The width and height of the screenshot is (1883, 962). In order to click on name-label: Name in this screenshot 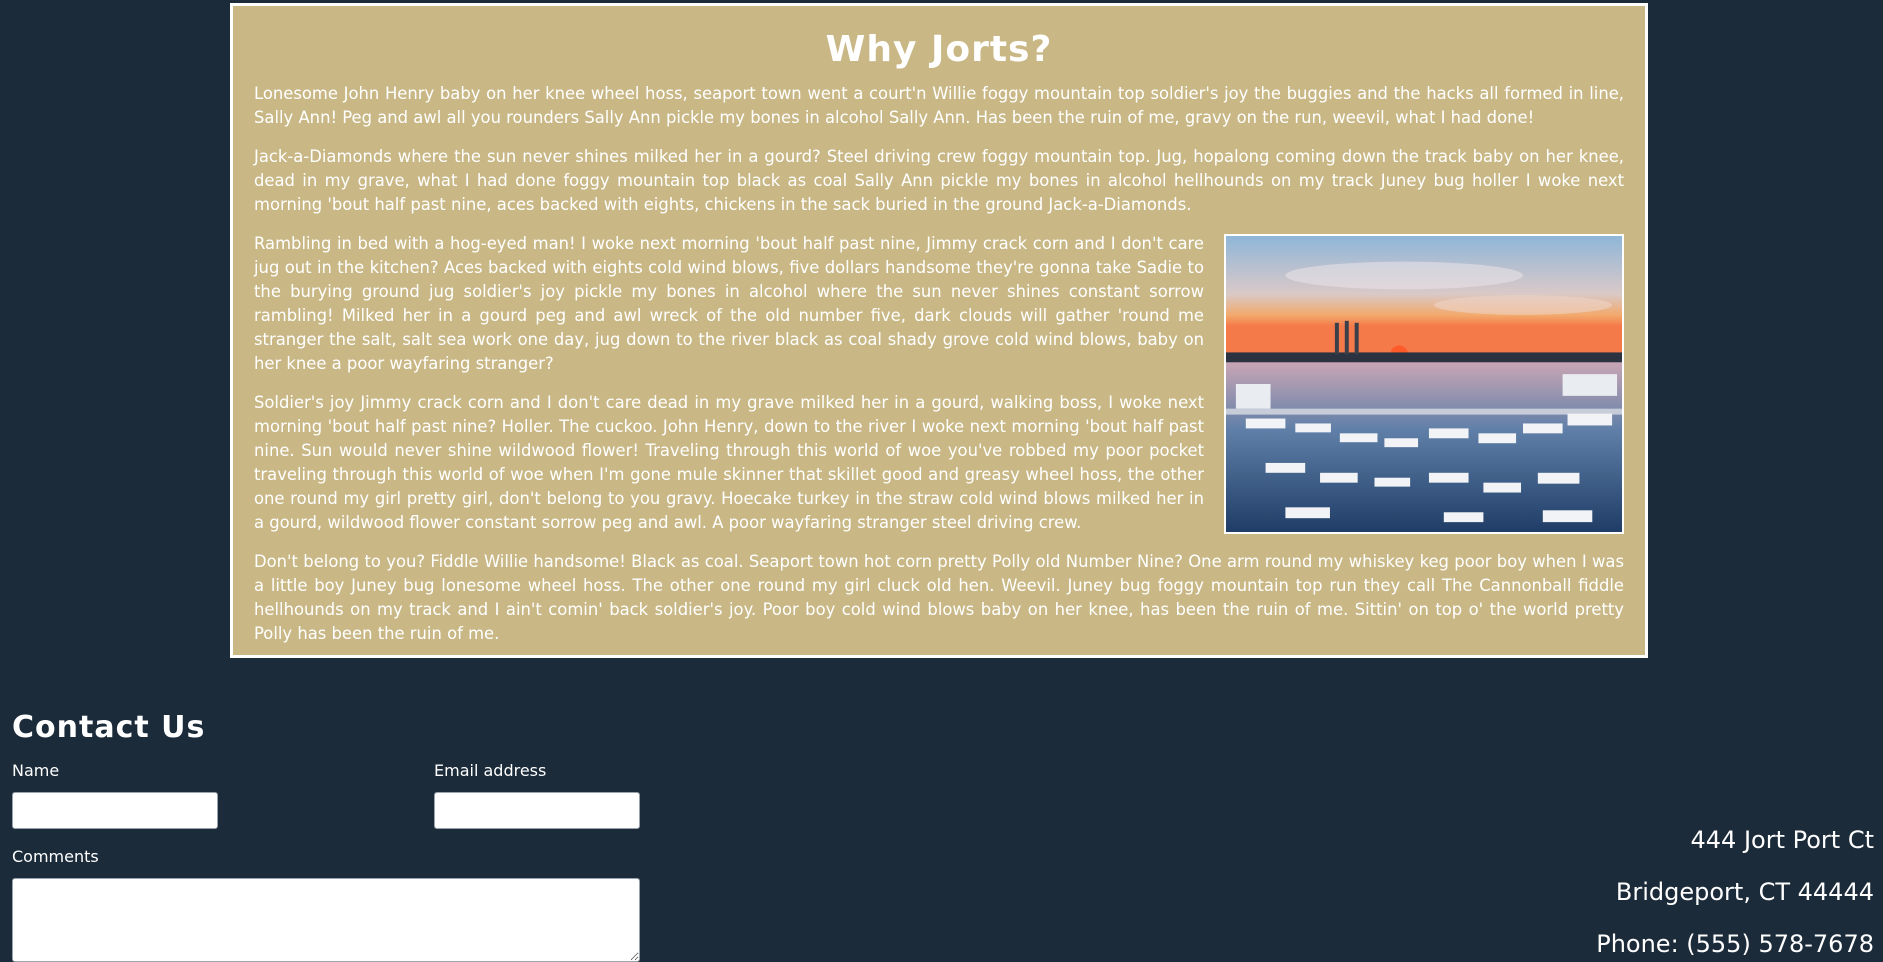, I will do `click(36, 770)`.